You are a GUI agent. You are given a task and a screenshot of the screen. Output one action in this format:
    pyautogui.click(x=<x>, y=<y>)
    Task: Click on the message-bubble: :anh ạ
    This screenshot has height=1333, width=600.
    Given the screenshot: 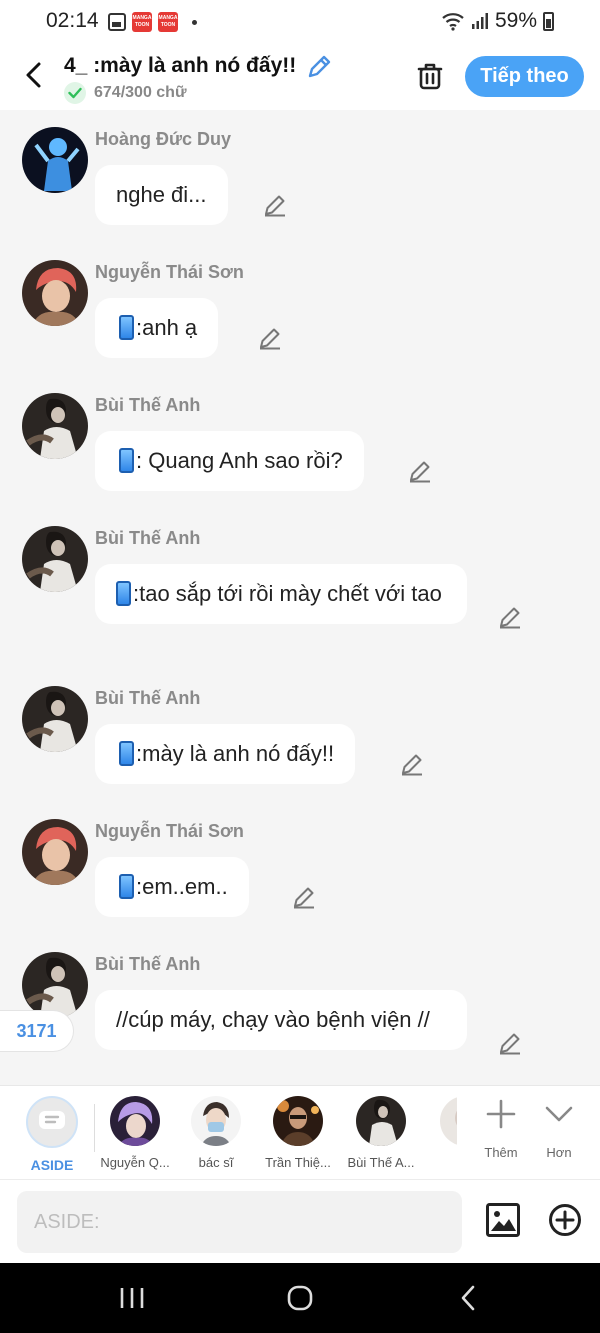 What is the action you would take?
    pyautogui.click(x=157, y=328)
    